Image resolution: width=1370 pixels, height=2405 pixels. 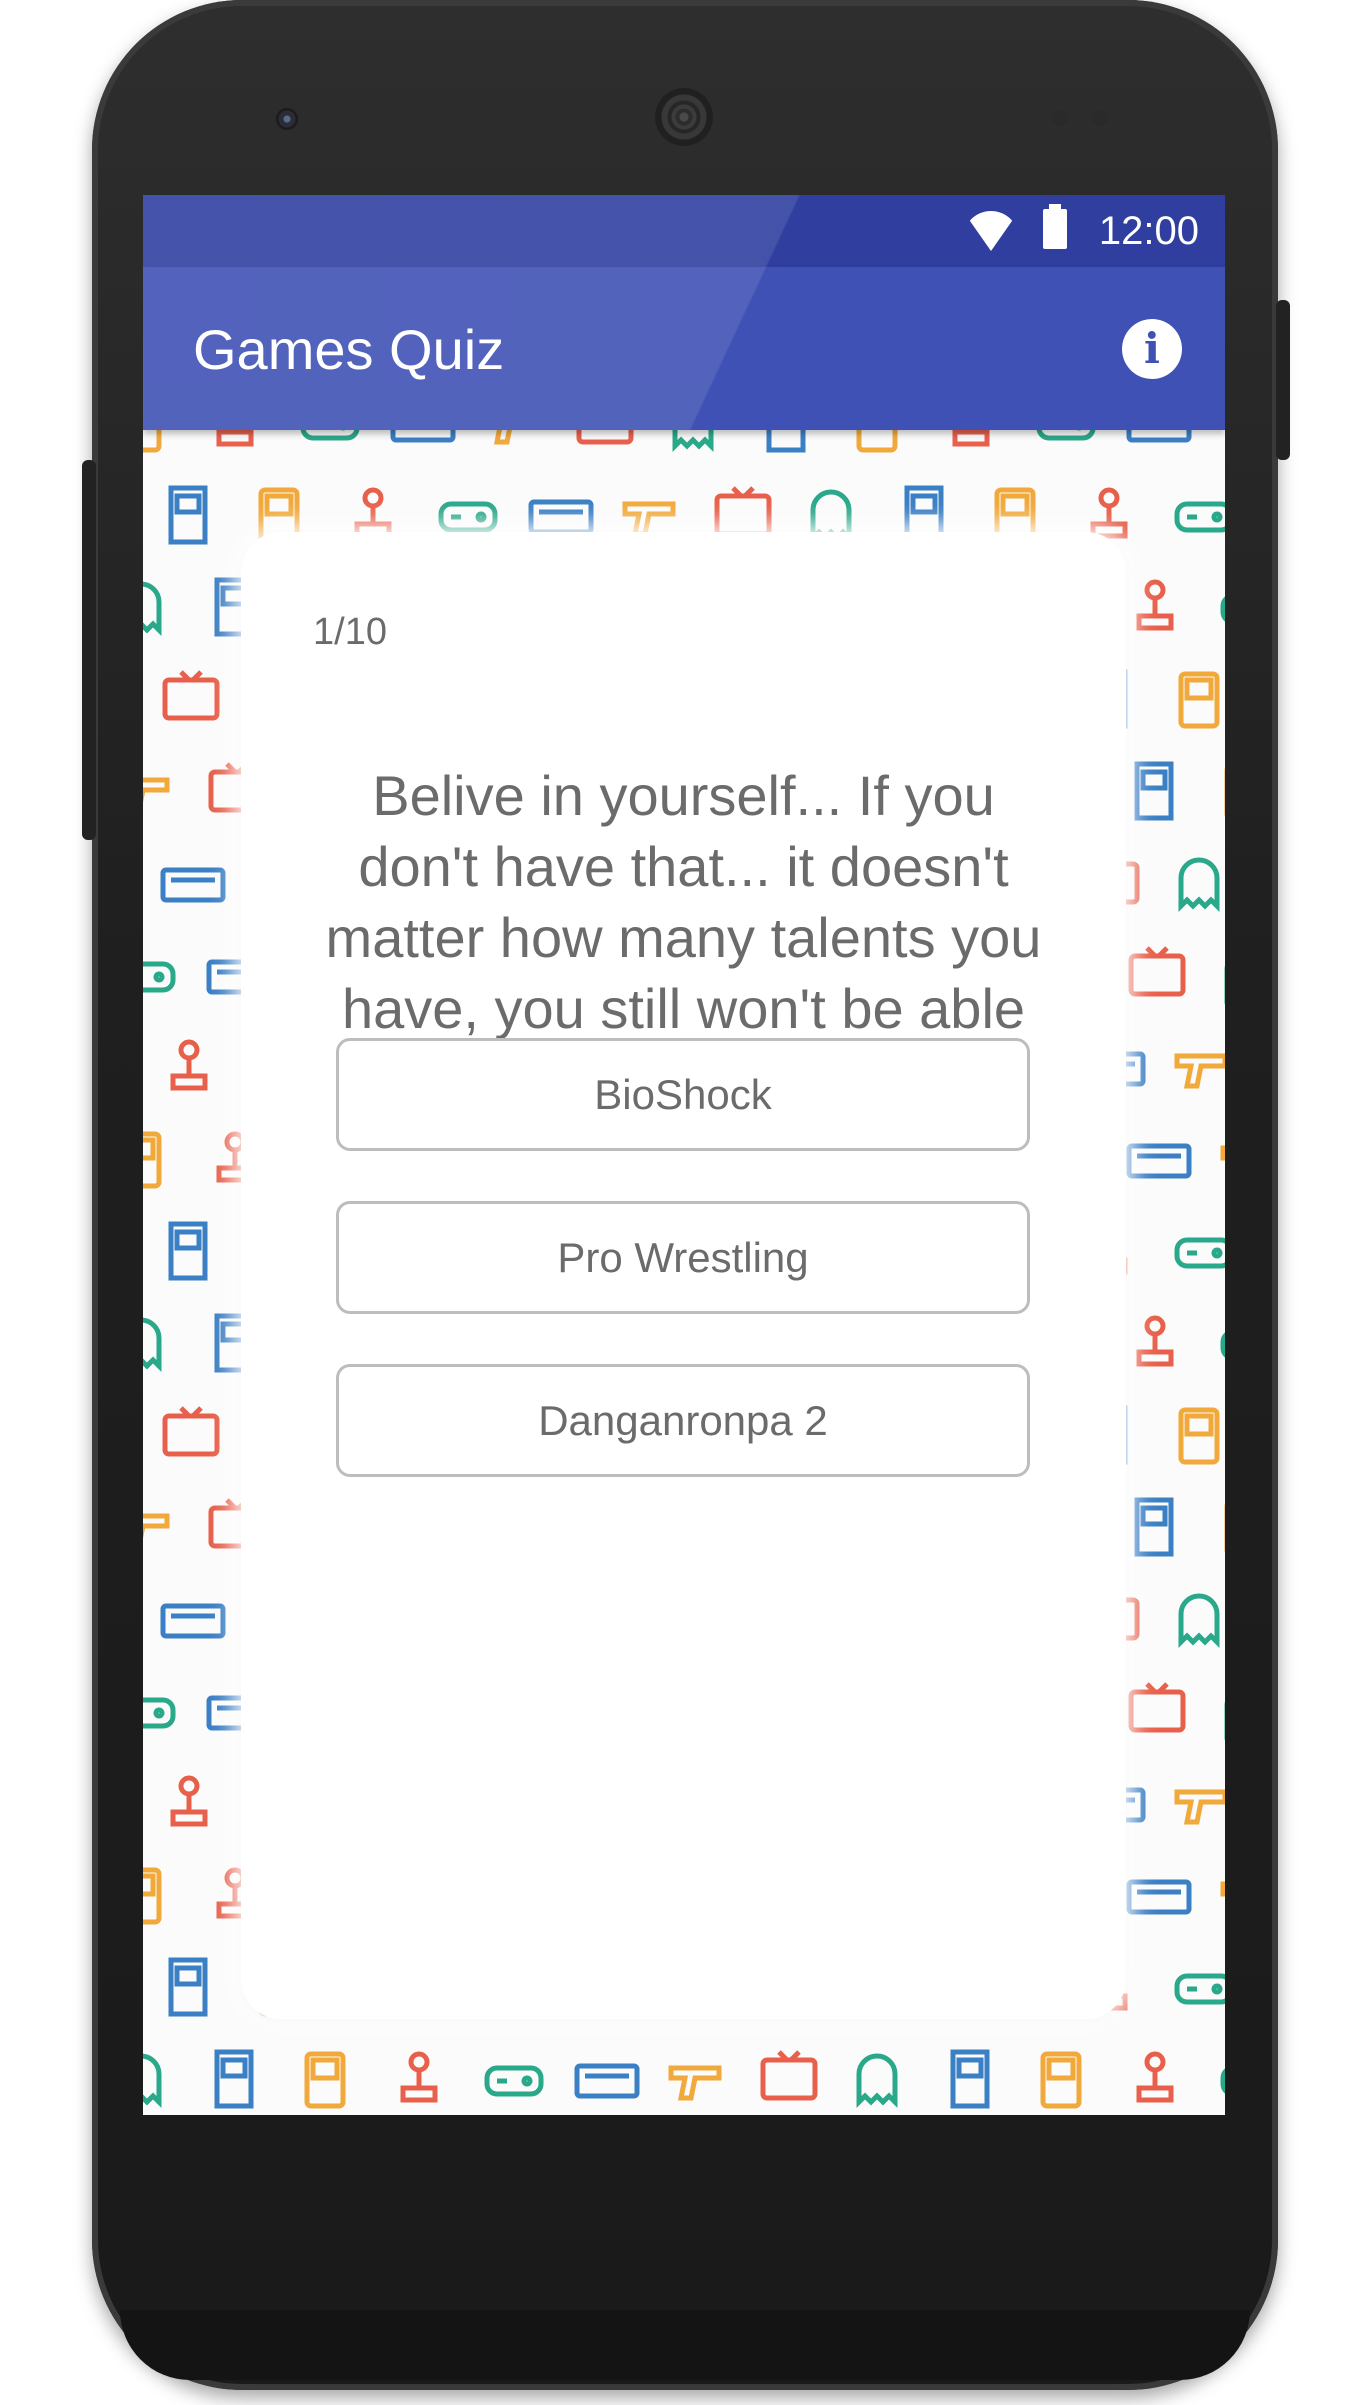 What do you see at coordinates (683, 1257) in the screenshot?
I see `answer-button-2: Pro Wrestling` at bounding box center [683, 1257].